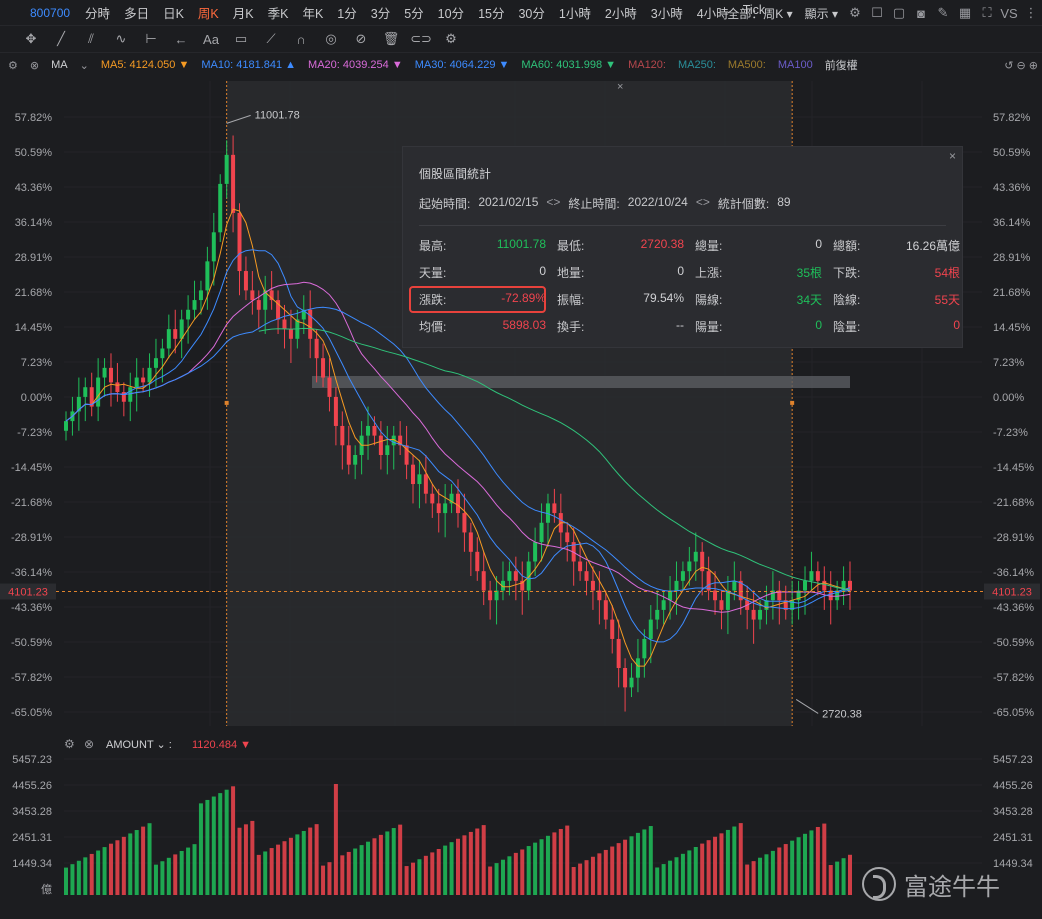  What do you see at coordinates (697, 65) in the screenshot?
I see `ma-legend-item: MA250:` at bounding box center [697, 65].